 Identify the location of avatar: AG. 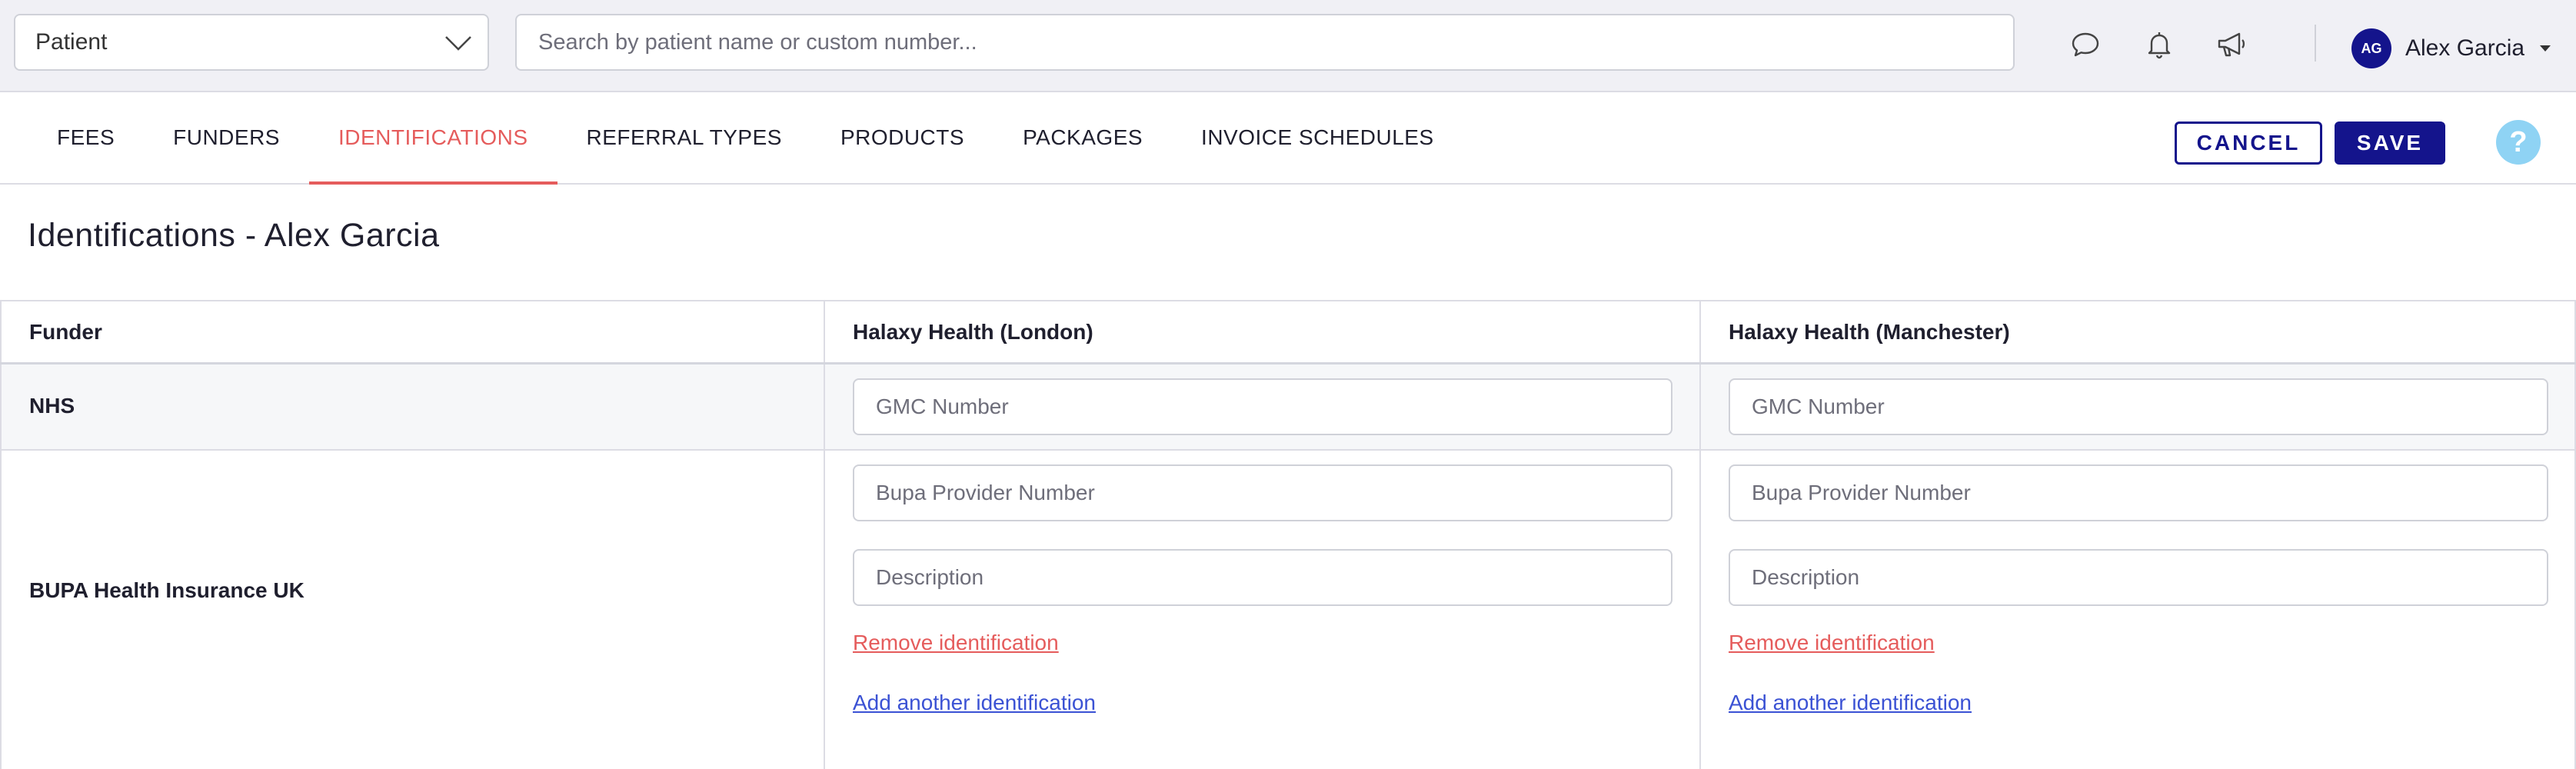
(2371, 48).